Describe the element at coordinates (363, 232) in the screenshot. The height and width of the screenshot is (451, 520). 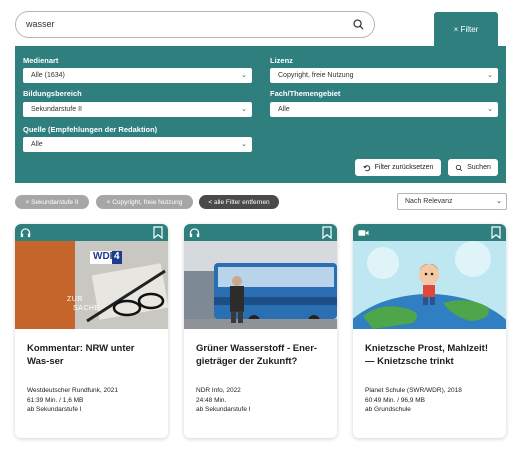
I see `video-icon` at that location.